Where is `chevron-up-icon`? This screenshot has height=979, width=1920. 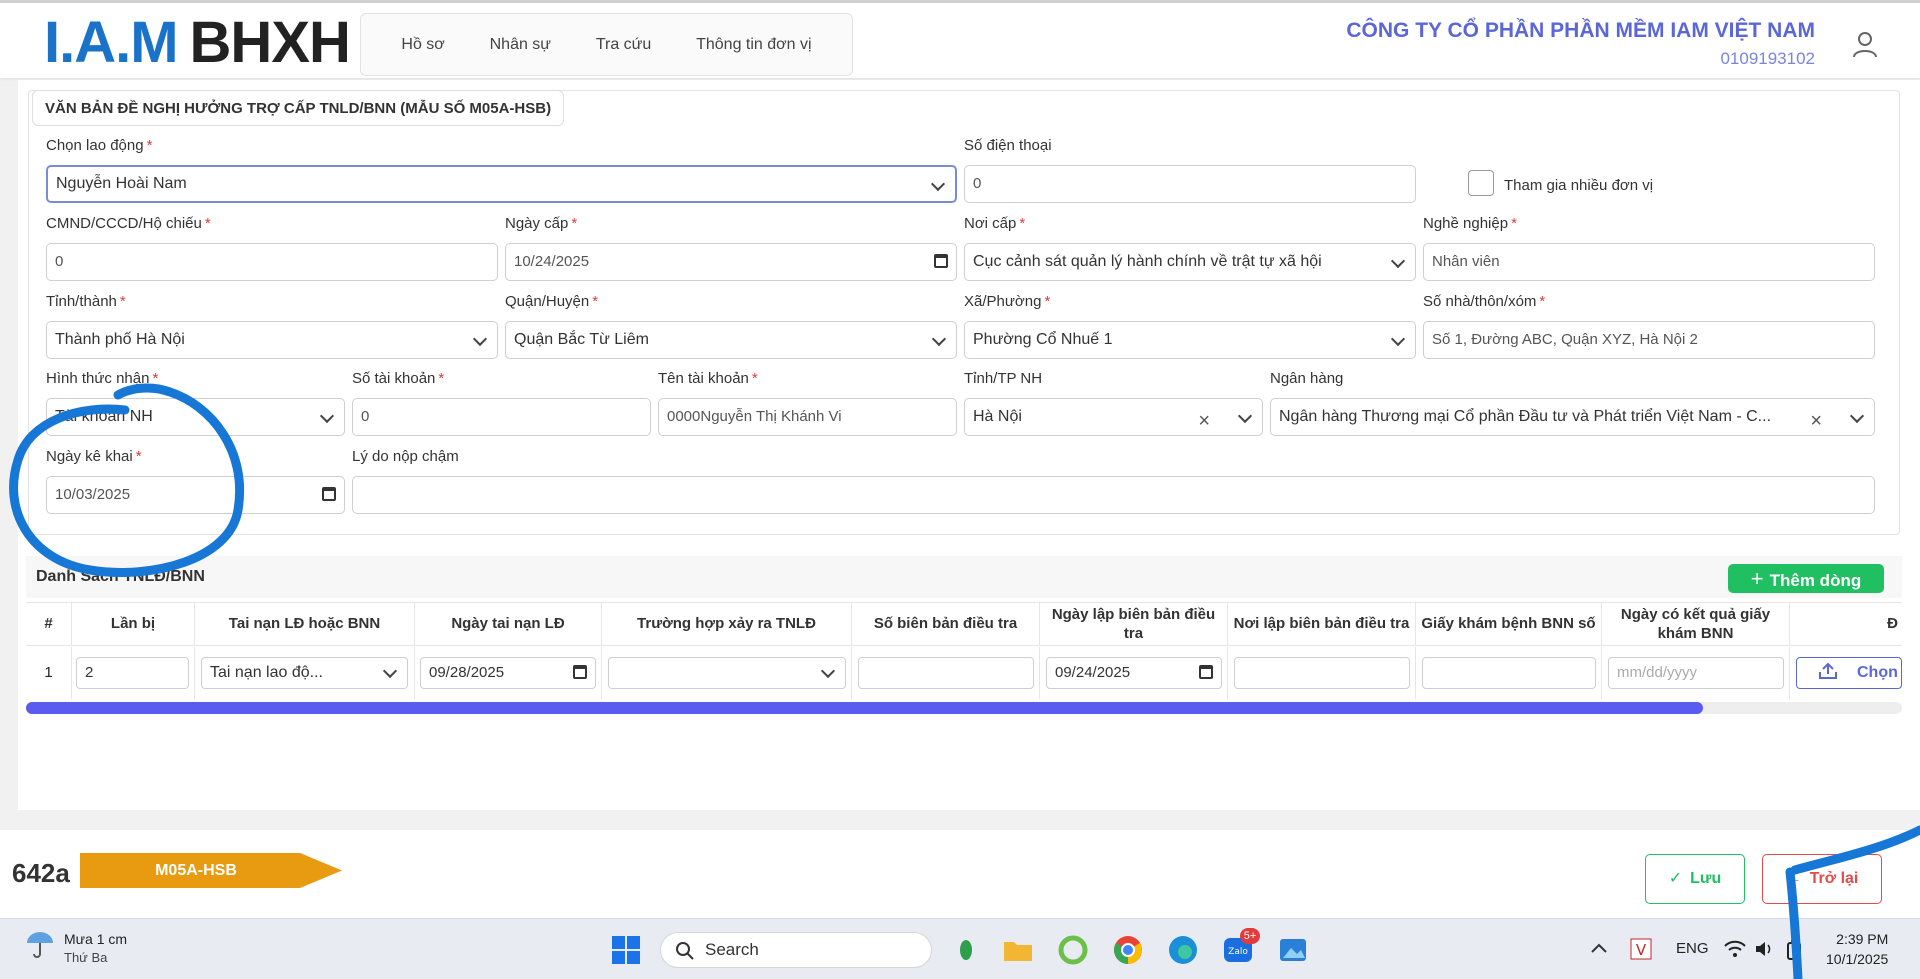
chevron-up-icon is located at coordinates (1599, 948).